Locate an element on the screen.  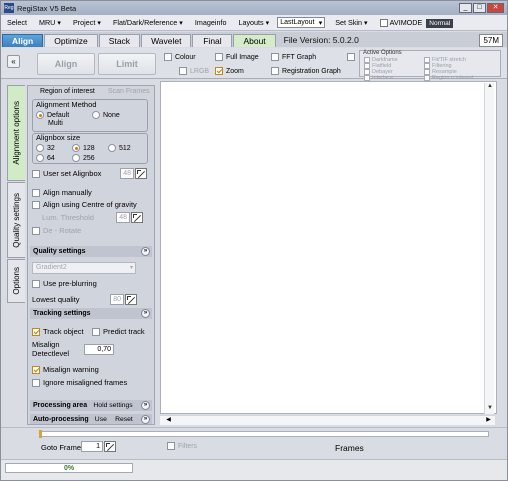
tab-align: Align is located at coordinates (23, 40).